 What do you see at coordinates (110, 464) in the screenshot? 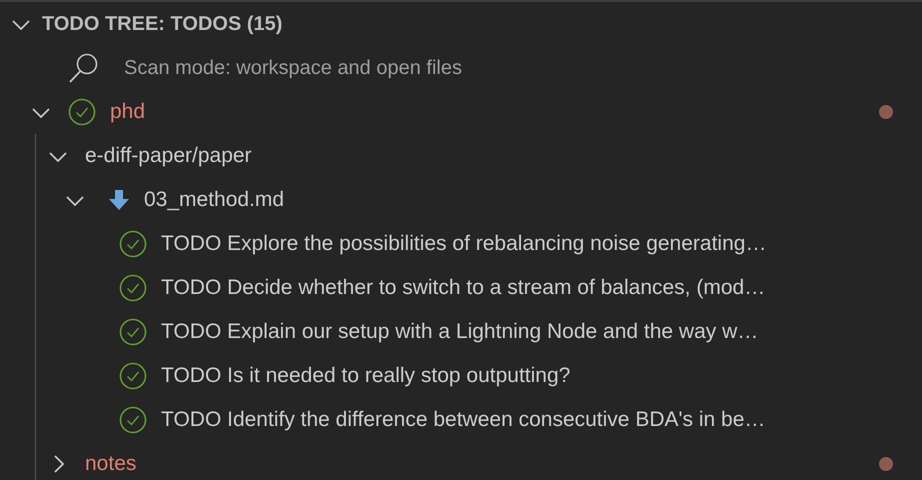
I see `tree-item-label: notes` at bounding box center [110, 464].